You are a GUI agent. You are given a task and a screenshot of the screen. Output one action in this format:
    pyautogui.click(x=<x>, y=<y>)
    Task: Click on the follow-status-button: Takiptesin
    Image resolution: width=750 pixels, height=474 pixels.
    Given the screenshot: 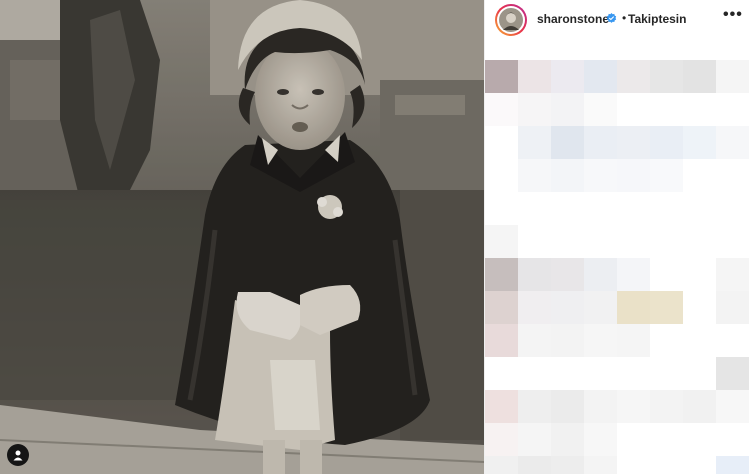 What is the action you would take?
    pyautogui.click(x=657, y=19)
    